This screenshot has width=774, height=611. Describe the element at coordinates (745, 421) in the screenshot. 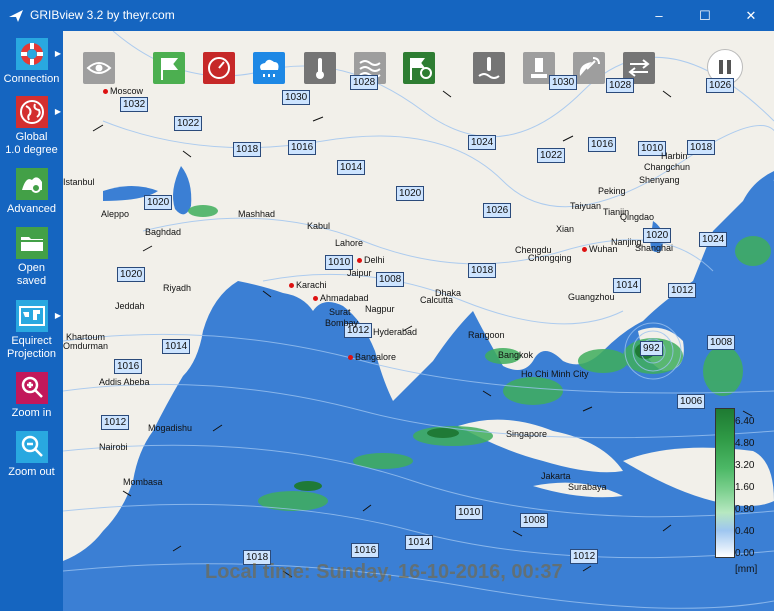

I see `legend-value: 6.40` at that location.